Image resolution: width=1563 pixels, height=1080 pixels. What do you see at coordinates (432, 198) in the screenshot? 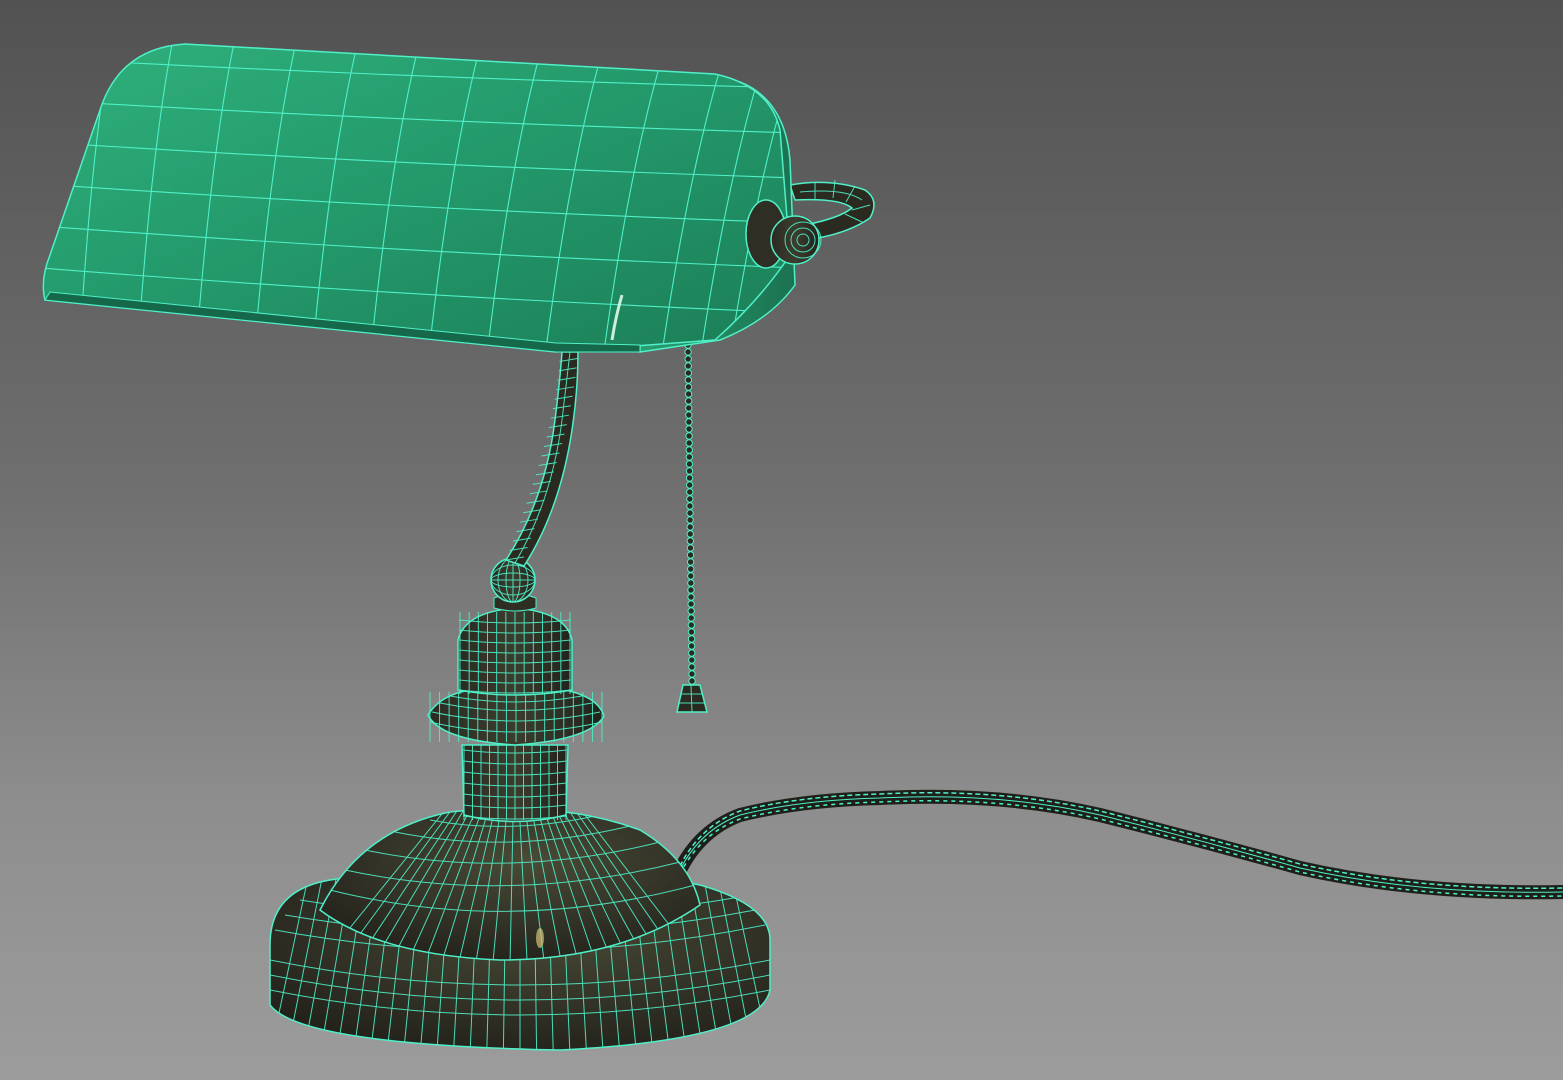
I see `lamp-shade` at bounding box center [432, 198].